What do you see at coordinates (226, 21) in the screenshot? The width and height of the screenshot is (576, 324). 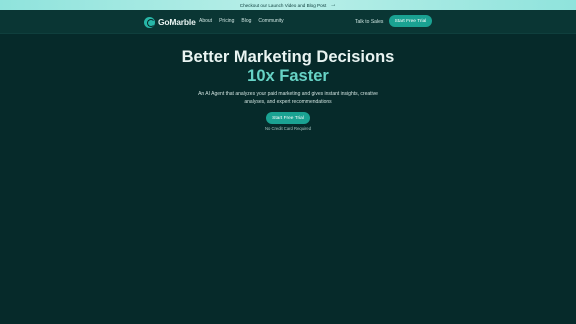 I see `nav-pricing: Pricing` at bounding box center [226, 21].